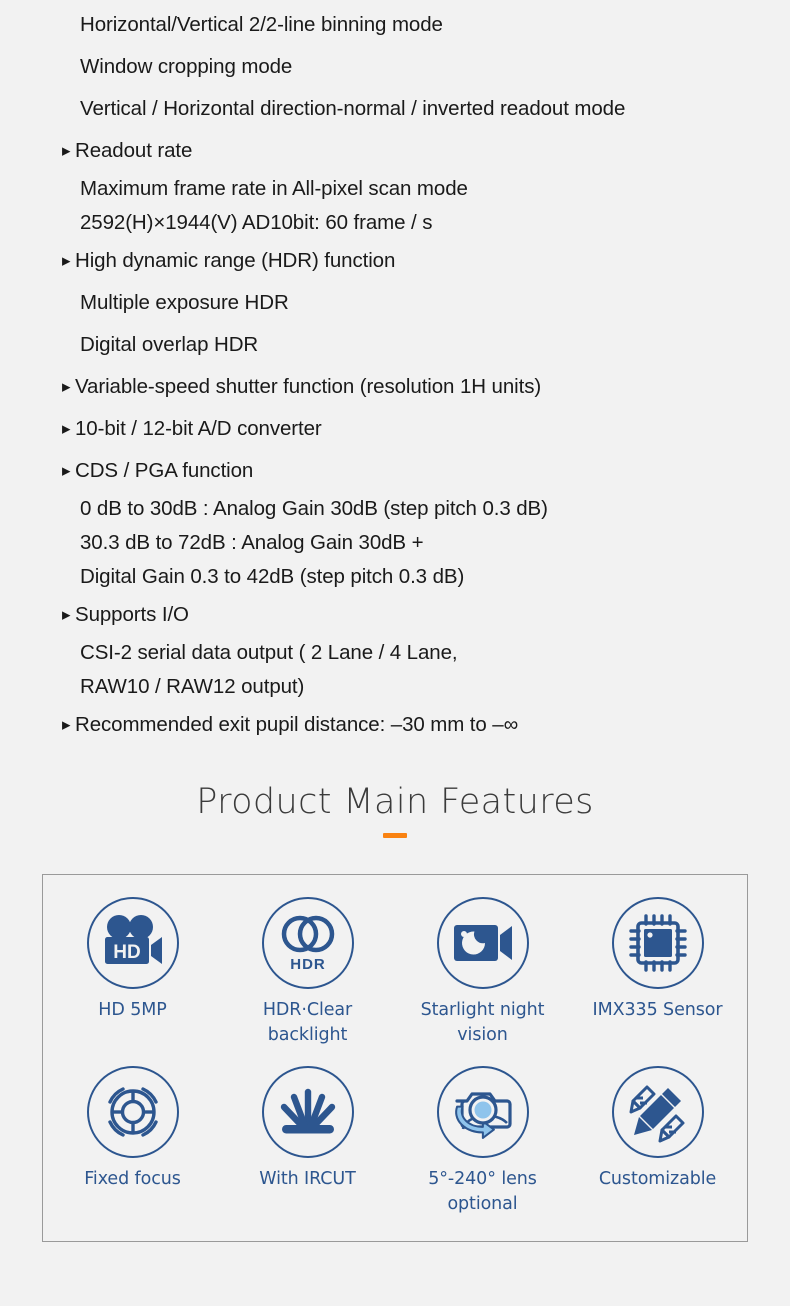 This screenshot has height=1306, width=790. I want to click on spec-bullet-item: High dynamic range (HDR) function, so click(416, 261).